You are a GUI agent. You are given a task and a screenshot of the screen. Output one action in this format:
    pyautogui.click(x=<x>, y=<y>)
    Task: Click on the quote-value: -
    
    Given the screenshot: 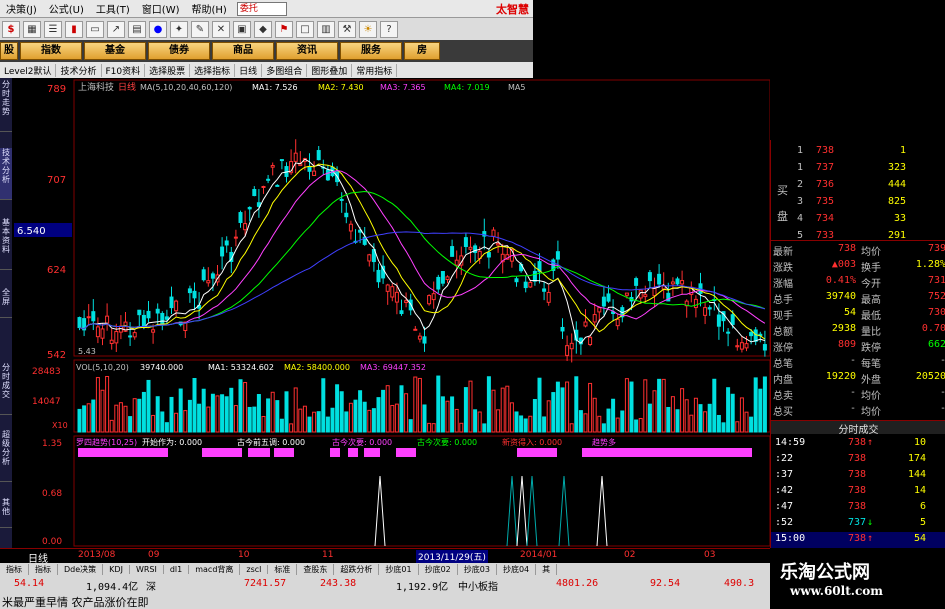 What is the action you would take?
    pyautogui.click(x=942, y=360)
    